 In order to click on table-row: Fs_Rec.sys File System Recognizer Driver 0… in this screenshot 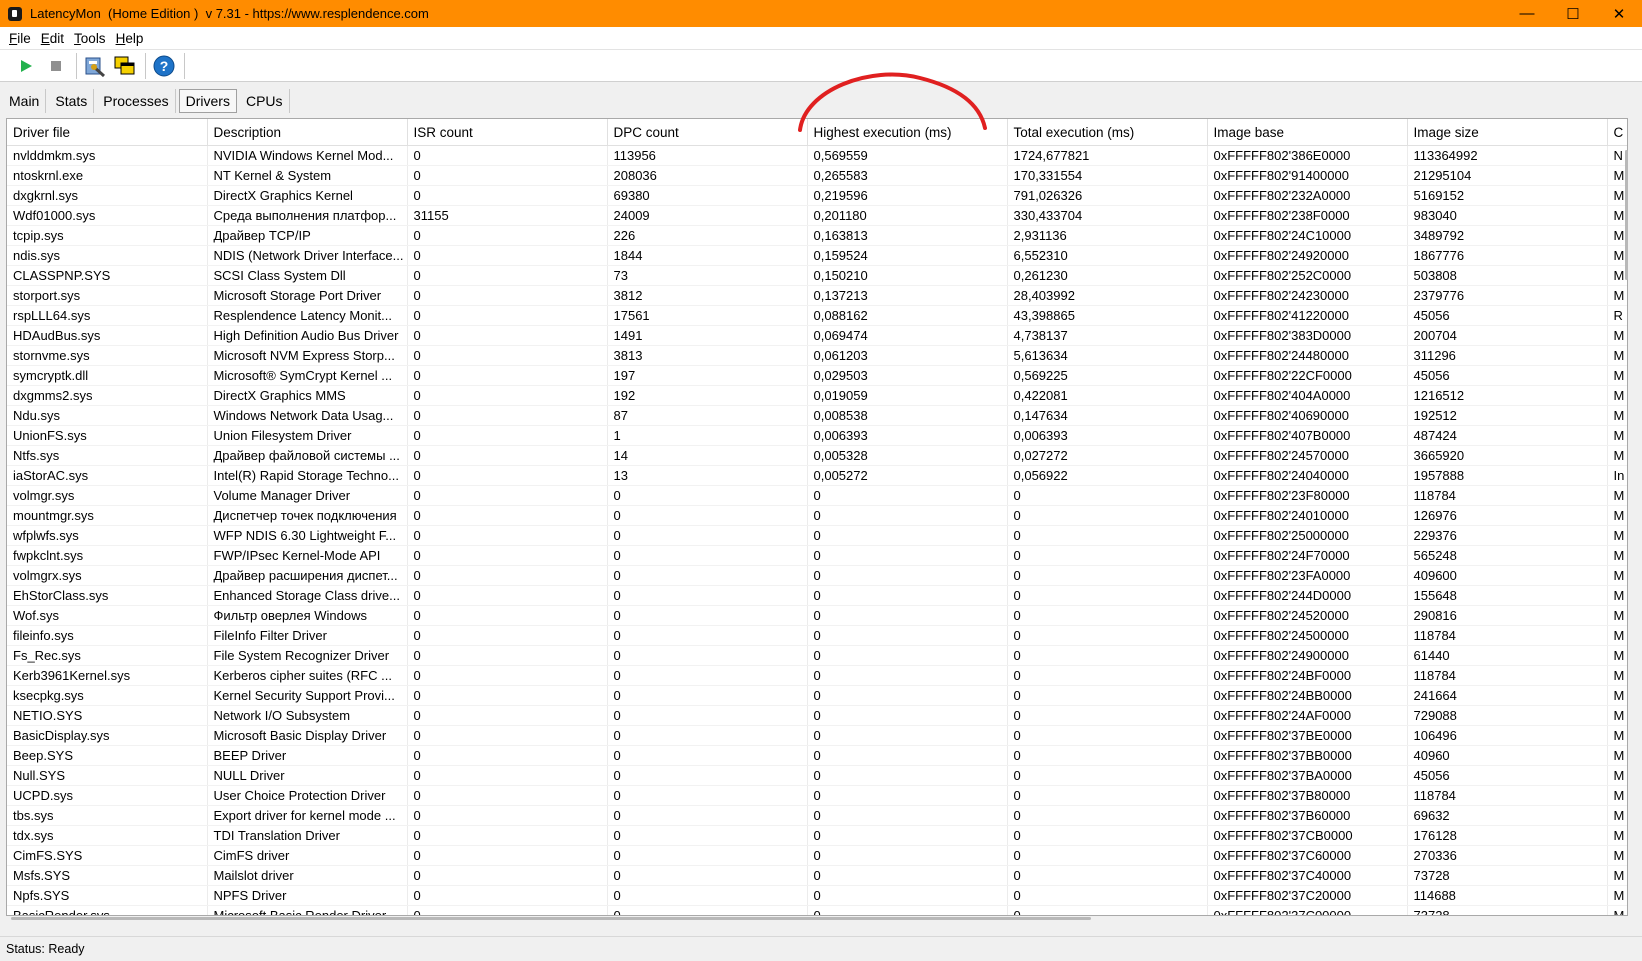, I will do `click(817, 655)`.